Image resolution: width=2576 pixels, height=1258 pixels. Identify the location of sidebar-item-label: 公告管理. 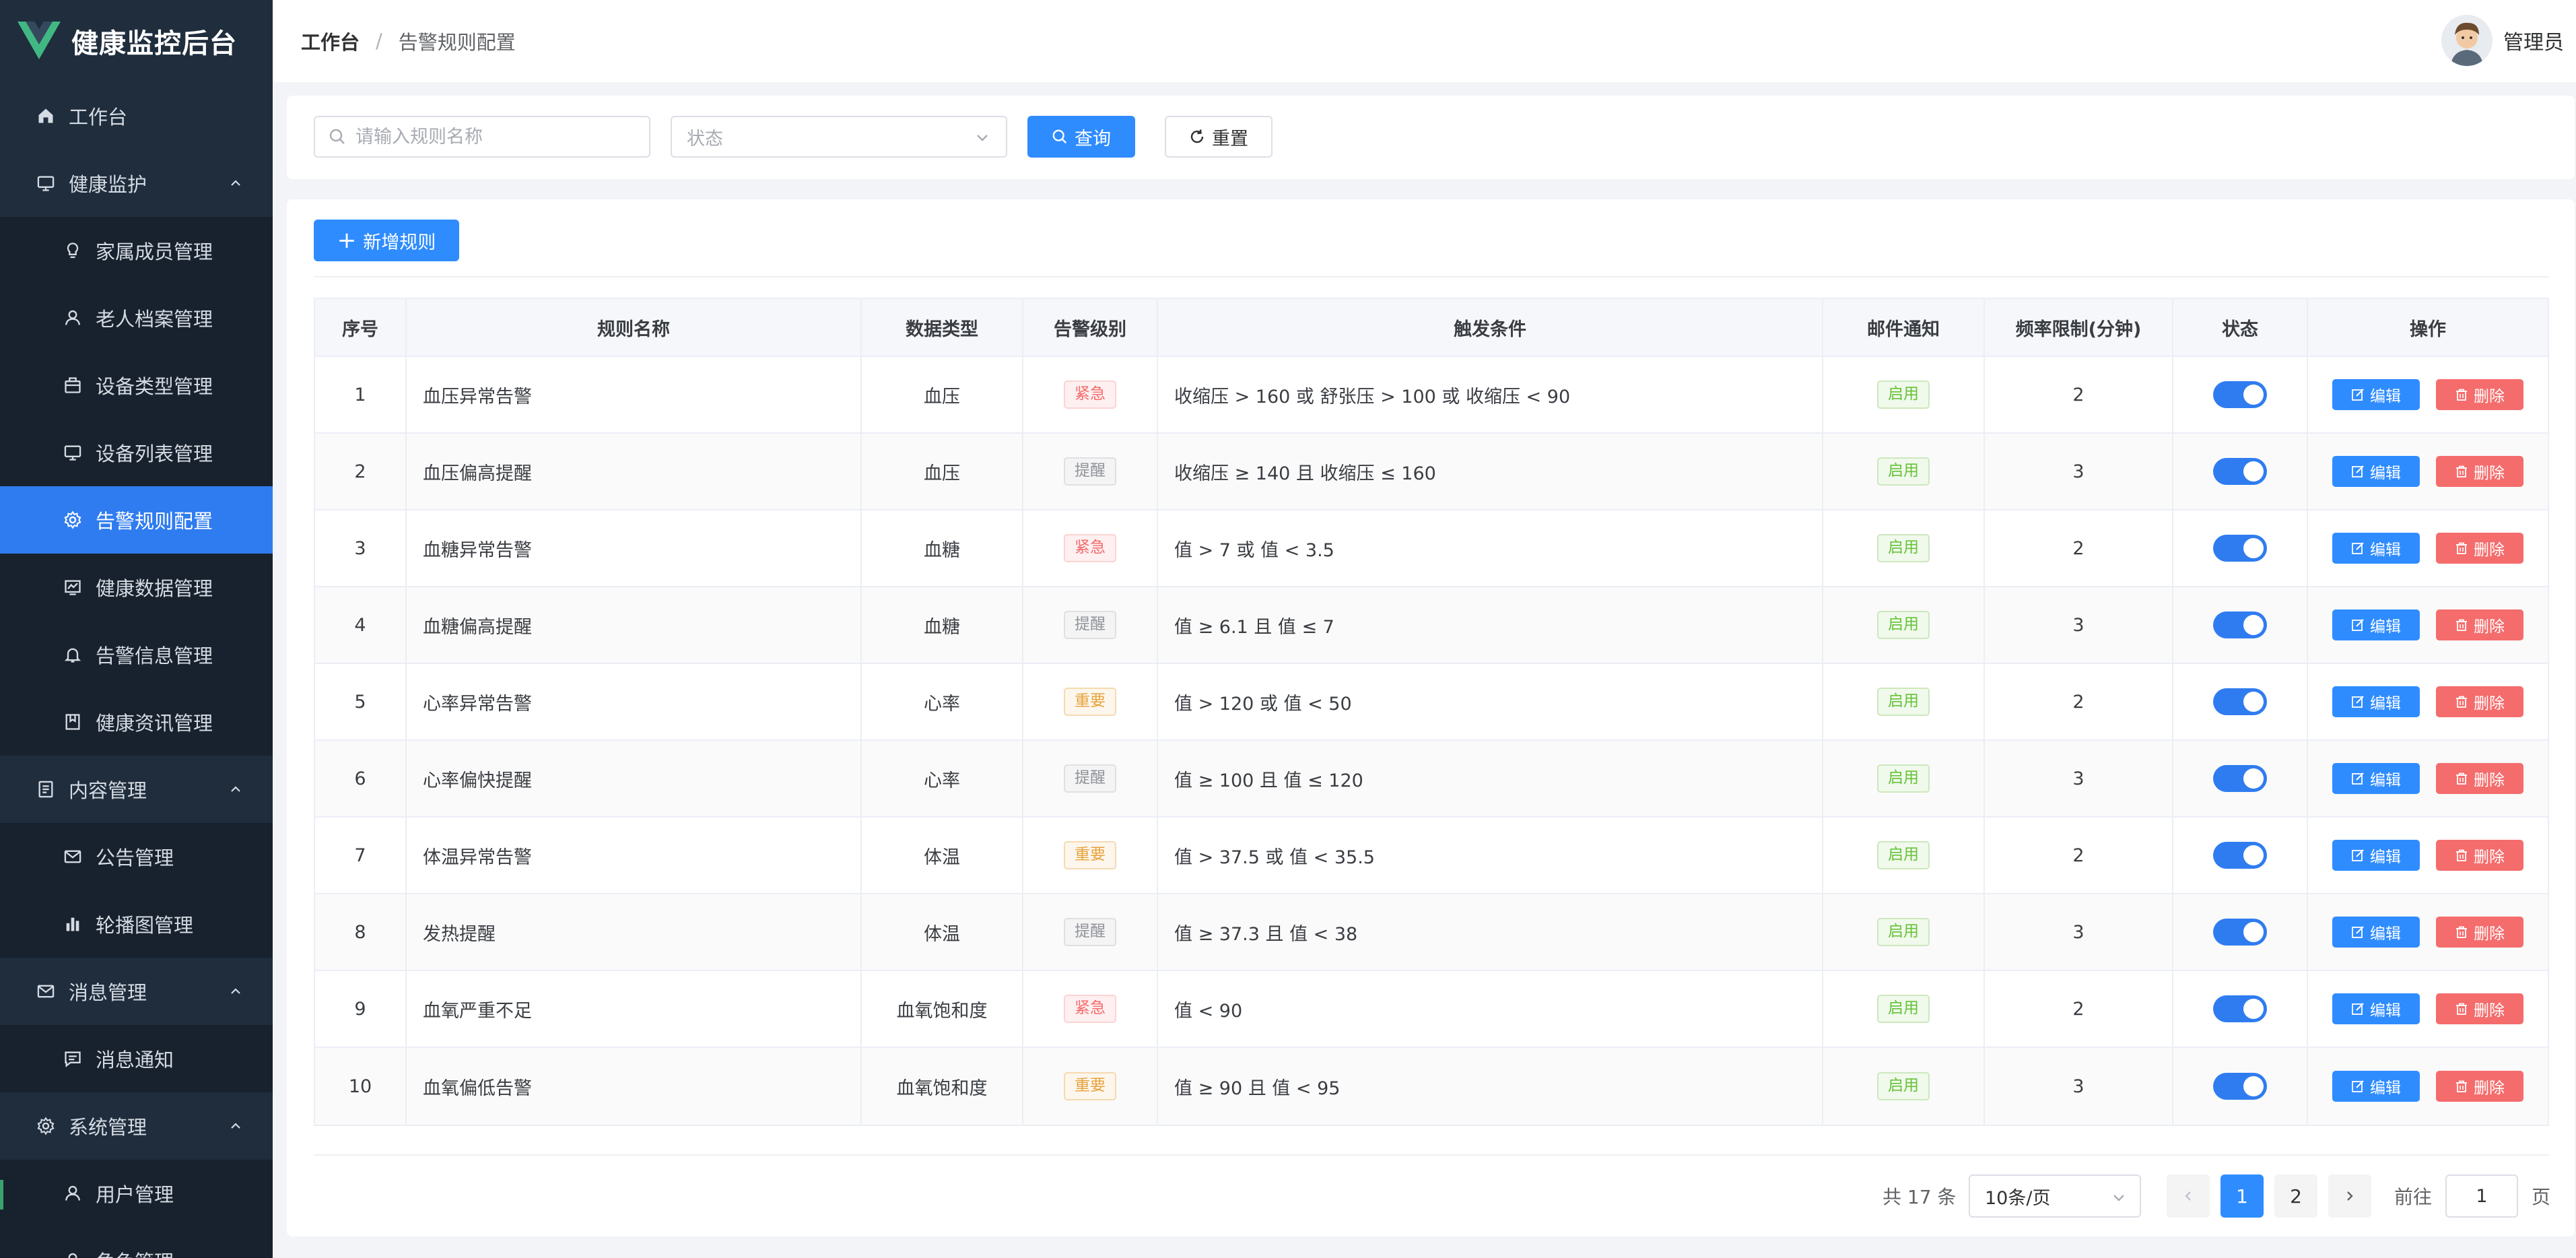
(135, 858).